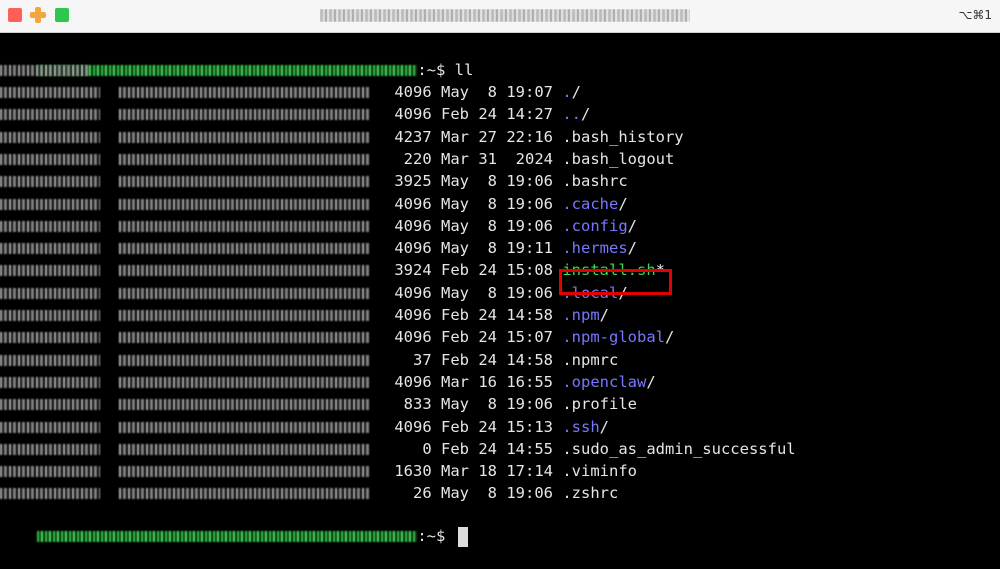 Image resolution: width=1000 pixels, height=569 pixels. What do you see at coordinates (332, 270) in the screenshot?
I see `listing-row: 3924 Feb 24 15:08 install.sh*` at bounding box center [332, 270].